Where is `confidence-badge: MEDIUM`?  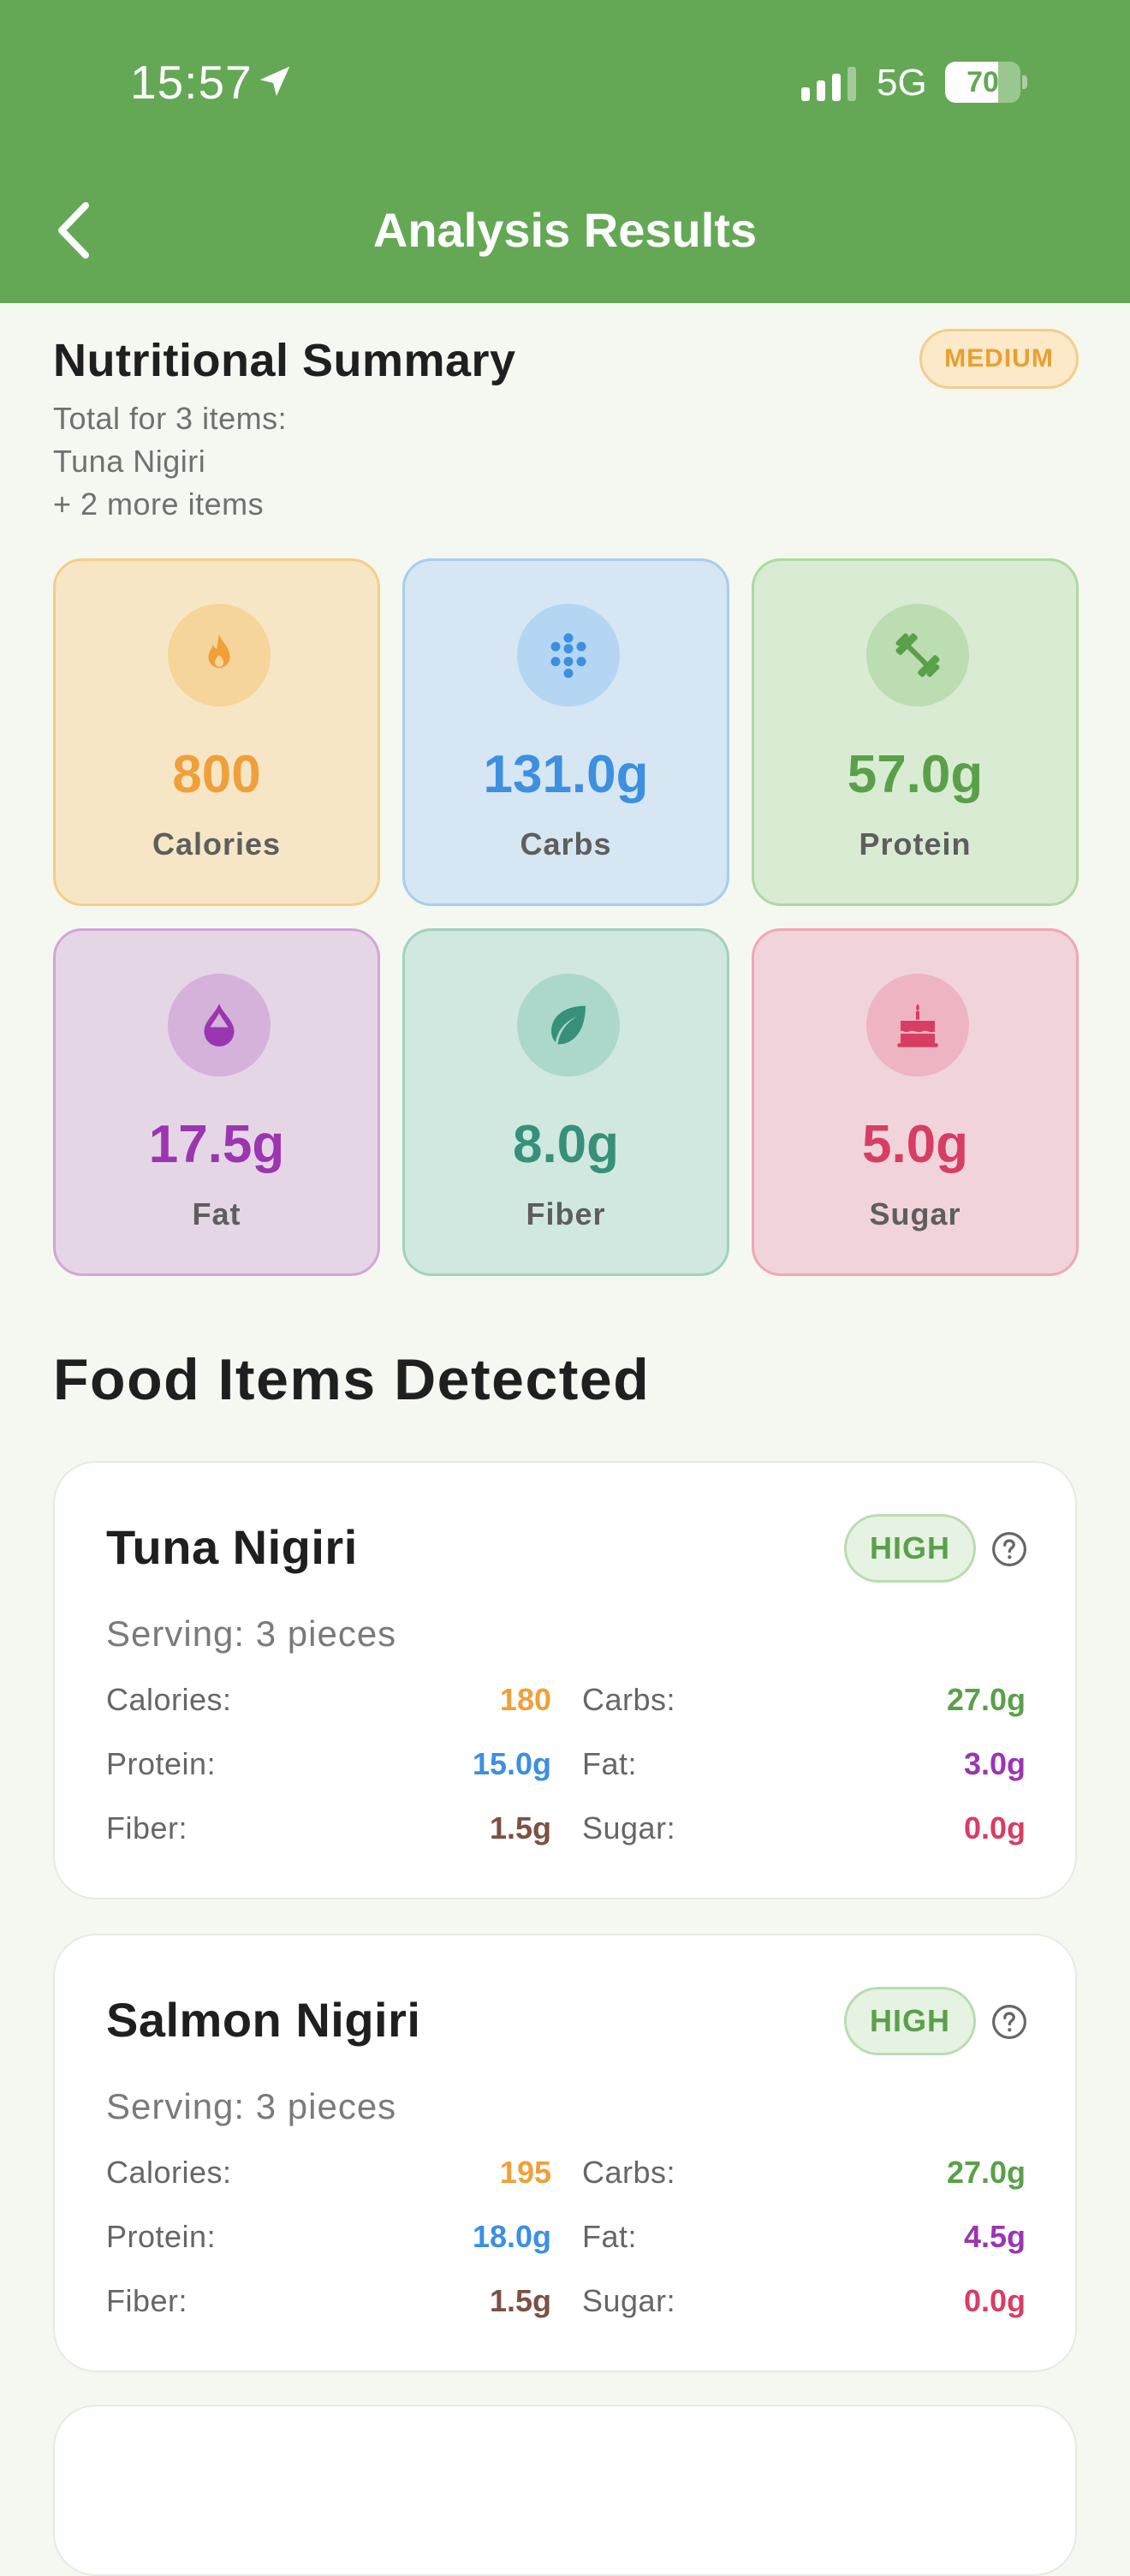 confidence-badge: MEDIUM is located at coordinates (999, 359).